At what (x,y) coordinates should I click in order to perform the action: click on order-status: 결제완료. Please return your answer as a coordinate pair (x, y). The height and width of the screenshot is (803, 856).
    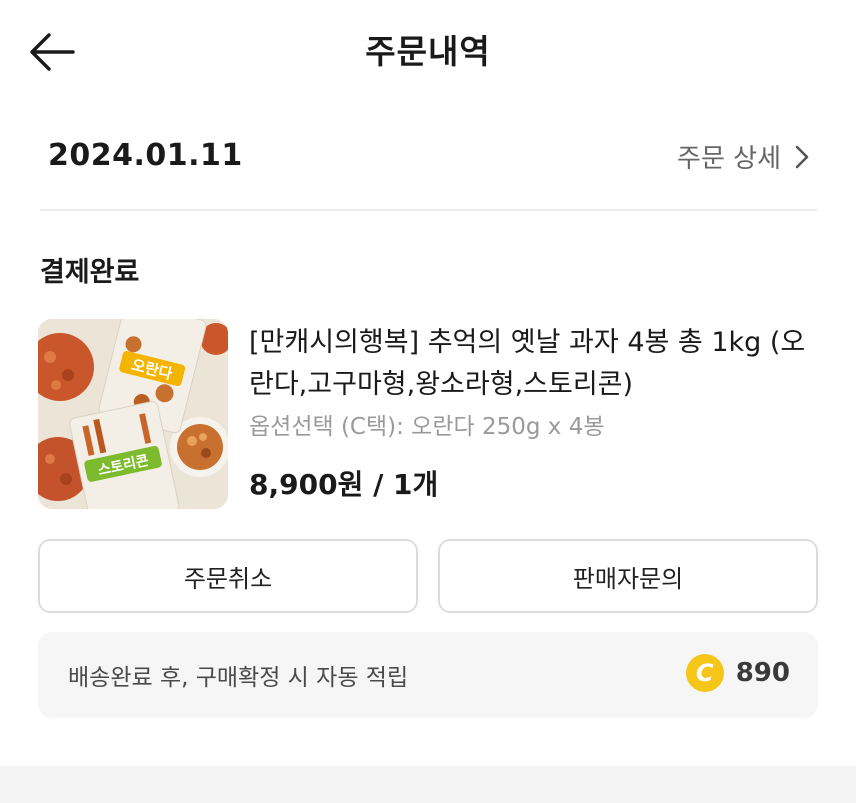
    Looking at the image, I should click on (90, 272).